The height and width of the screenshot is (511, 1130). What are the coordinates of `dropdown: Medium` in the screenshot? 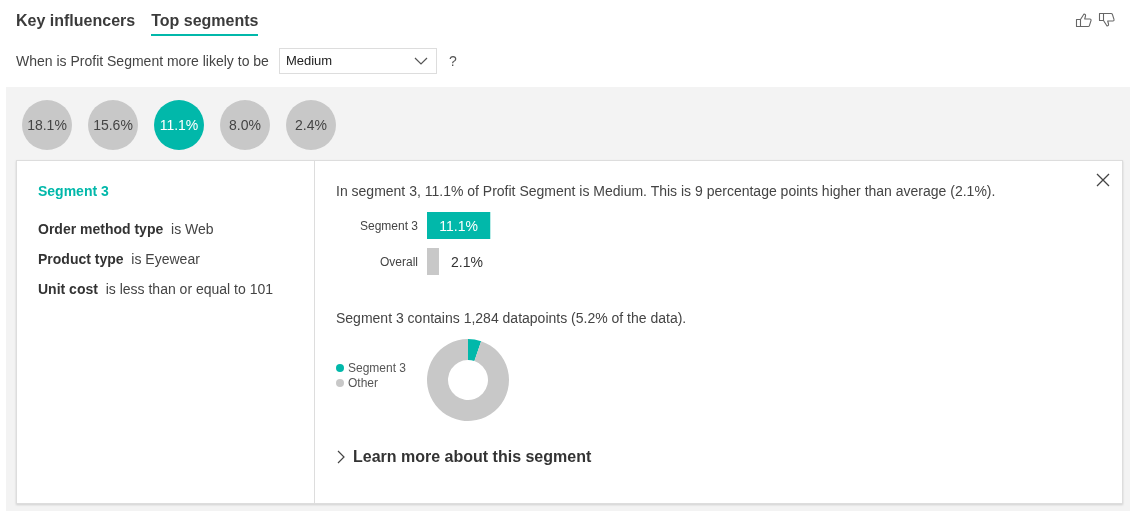 It's located at (357, 60).